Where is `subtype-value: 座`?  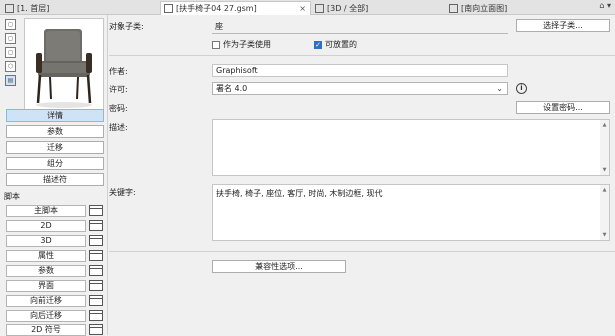
subtype-value: 座 is located at coordinates (219, 26).